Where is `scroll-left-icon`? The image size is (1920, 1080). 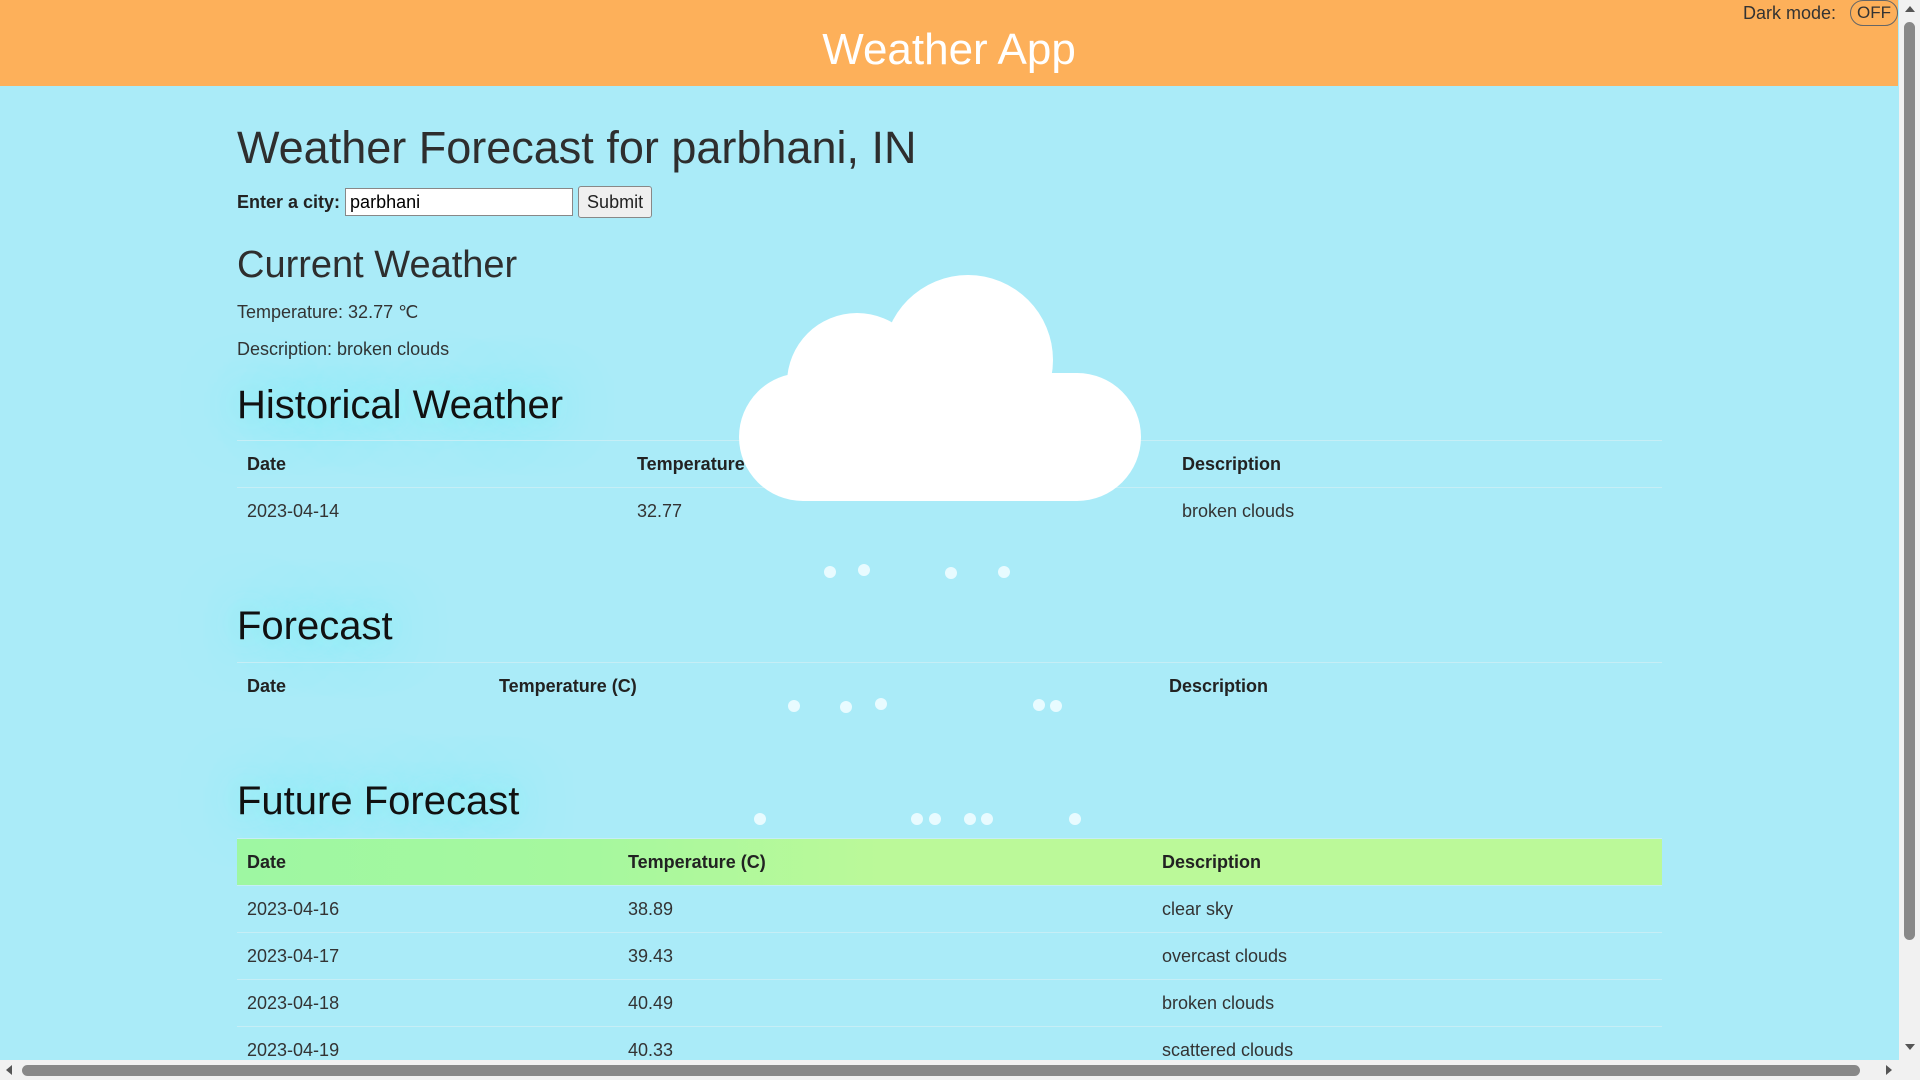 scroll-left-icon is located at coordinates (9, 1070).